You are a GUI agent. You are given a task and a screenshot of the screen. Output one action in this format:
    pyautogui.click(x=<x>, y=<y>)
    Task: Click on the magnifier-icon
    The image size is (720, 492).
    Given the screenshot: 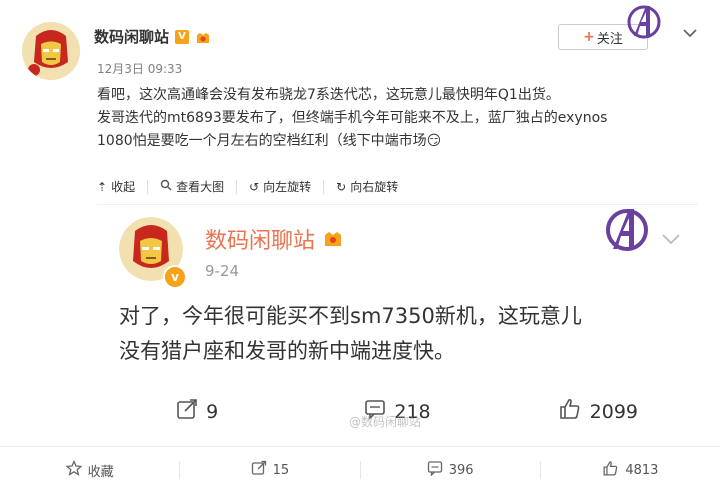 What is the action you would take?
    pyautogui.click(x=166, y=186)
    